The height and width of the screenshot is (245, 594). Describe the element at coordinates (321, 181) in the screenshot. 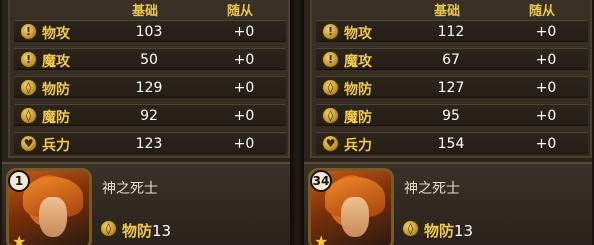

I see `level-badge: 34` at that location.